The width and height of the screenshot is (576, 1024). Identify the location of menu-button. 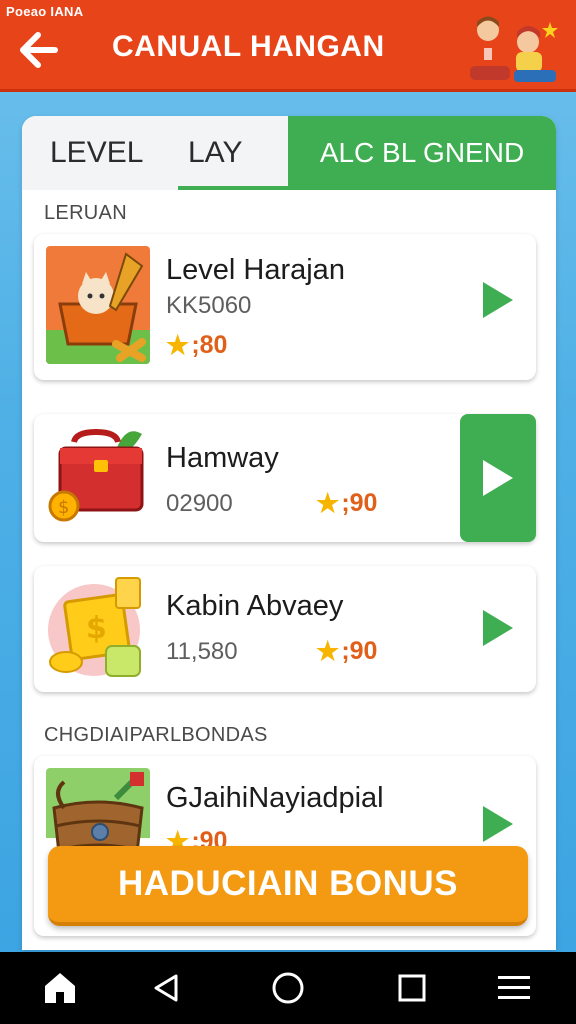
(514, 988).